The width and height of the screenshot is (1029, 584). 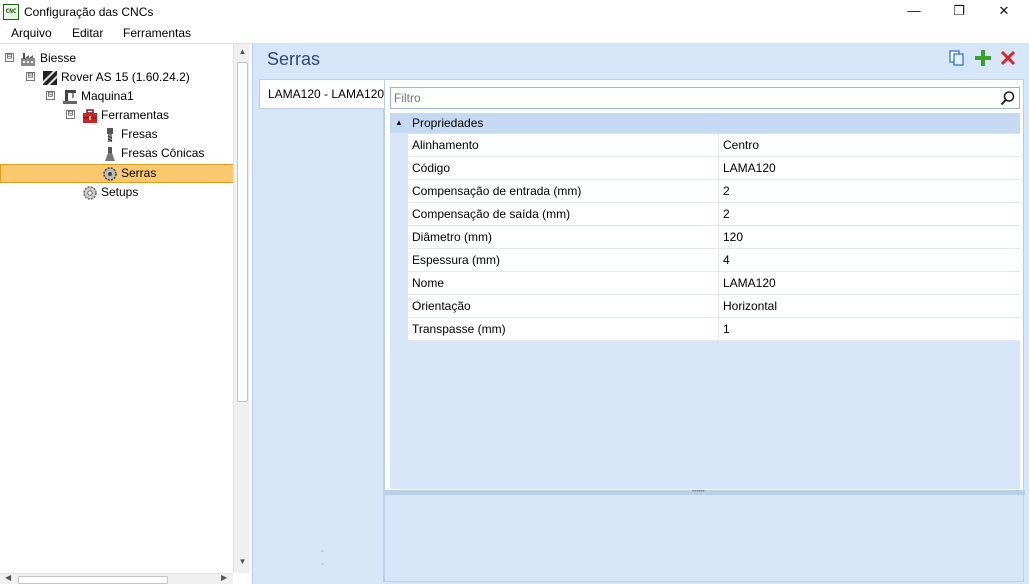 What do you see at coordinates (714, 306) in the screenshot?
I see `property-row: Orientação Horizontal` at bounding box center [714, 306].